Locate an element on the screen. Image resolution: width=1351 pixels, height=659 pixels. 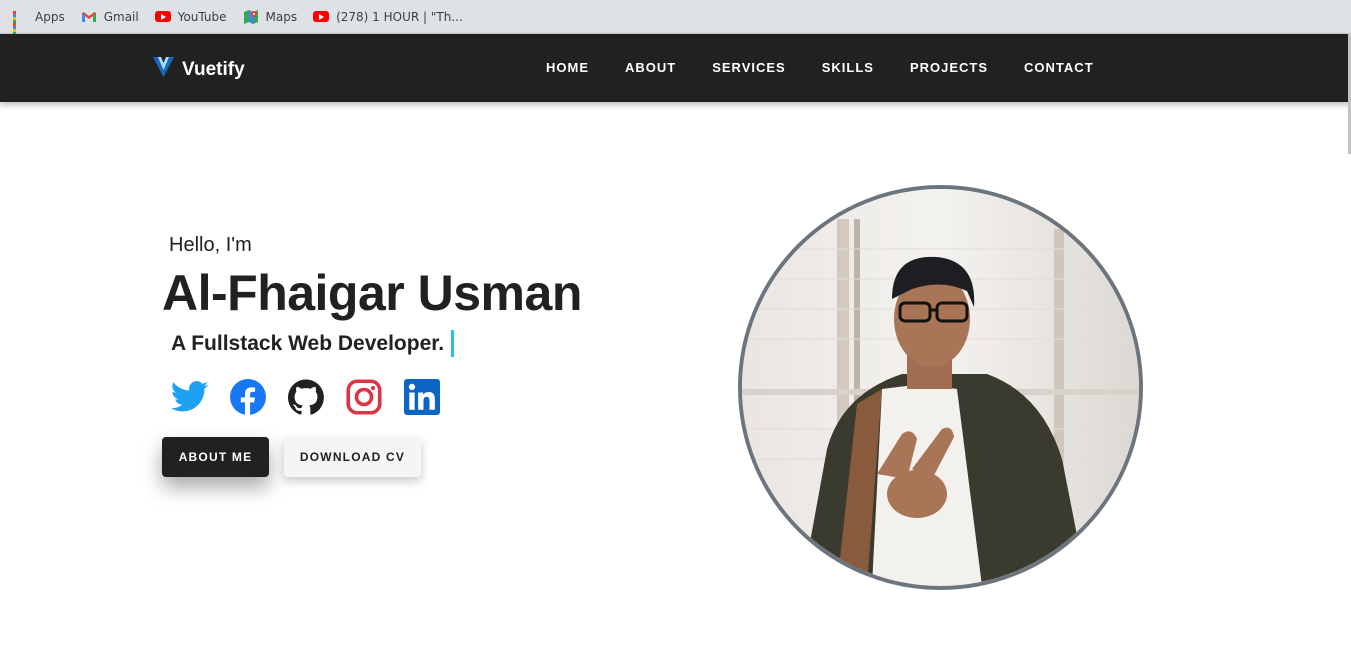
apps-grid-icon is located at coordinates (20, 23).